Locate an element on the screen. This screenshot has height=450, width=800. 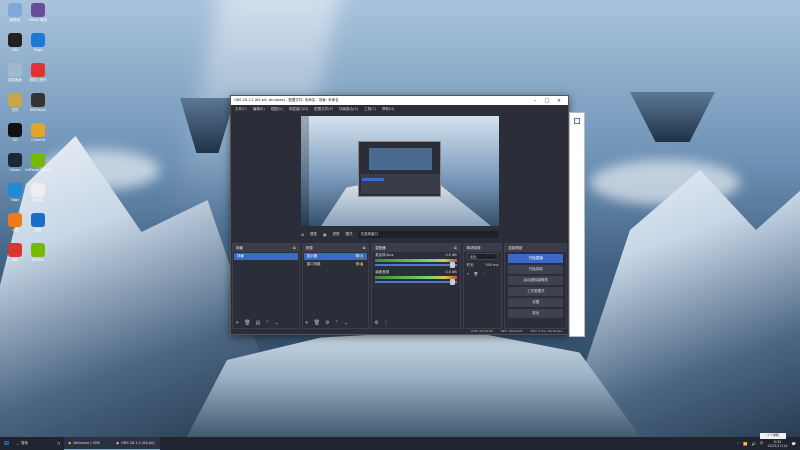
system-tray: ⌃ 📶 🔊 中 9:32 2022/11/14 💬 is located at coordinates (768, 444).